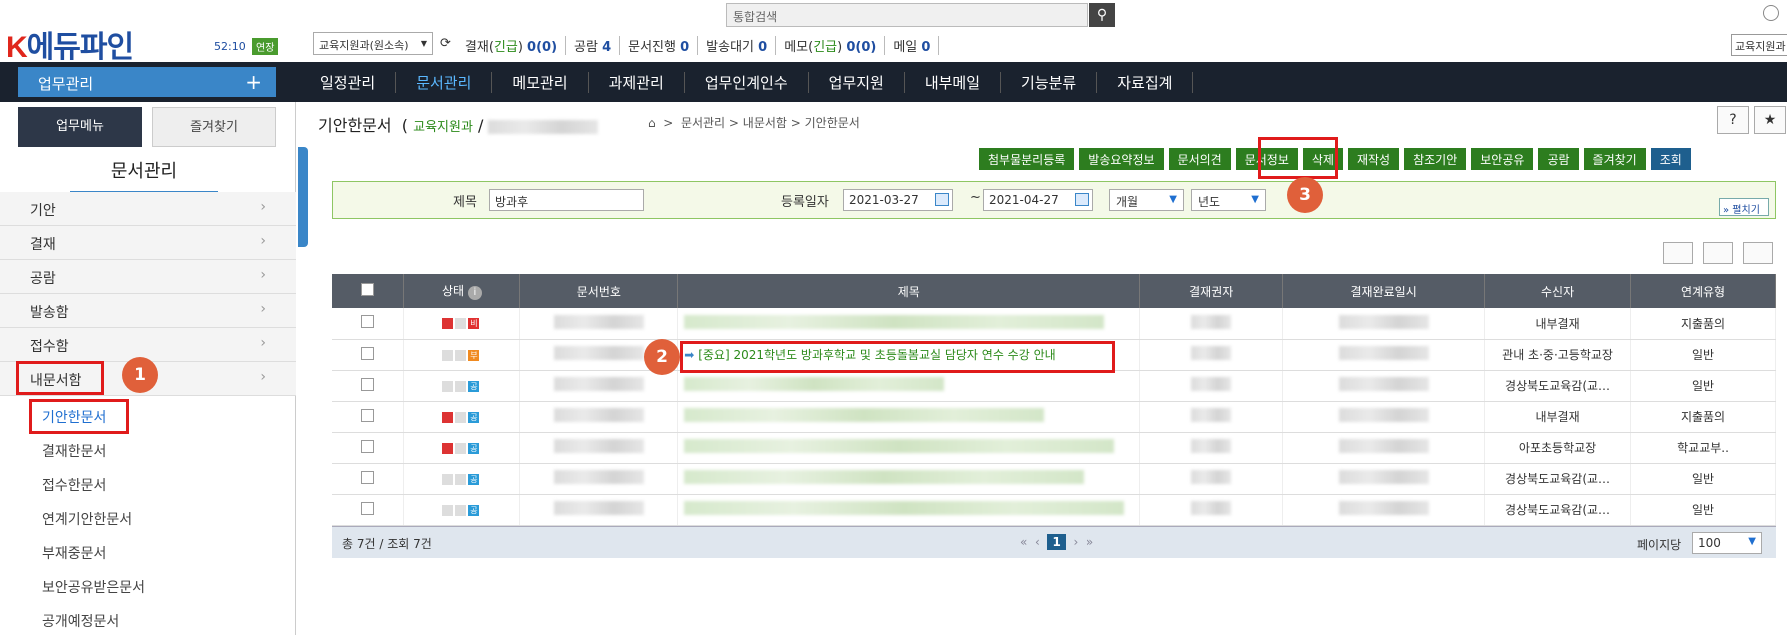  What do you see at coordinates (652, 123) in the screenshot?
I see `home-icon: ⌂` at bounding box center [652, 123].